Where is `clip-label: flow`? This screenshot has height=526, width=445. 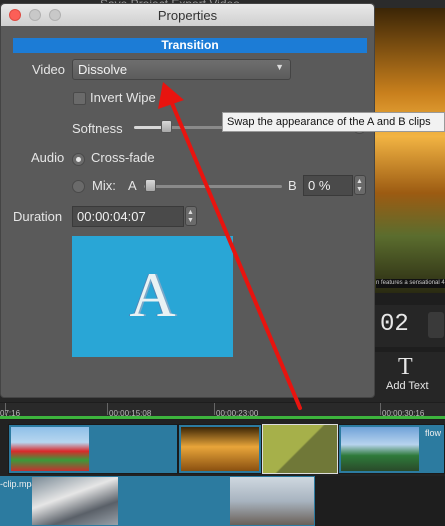
clip-label: flow is located at coordinates (433, 433).